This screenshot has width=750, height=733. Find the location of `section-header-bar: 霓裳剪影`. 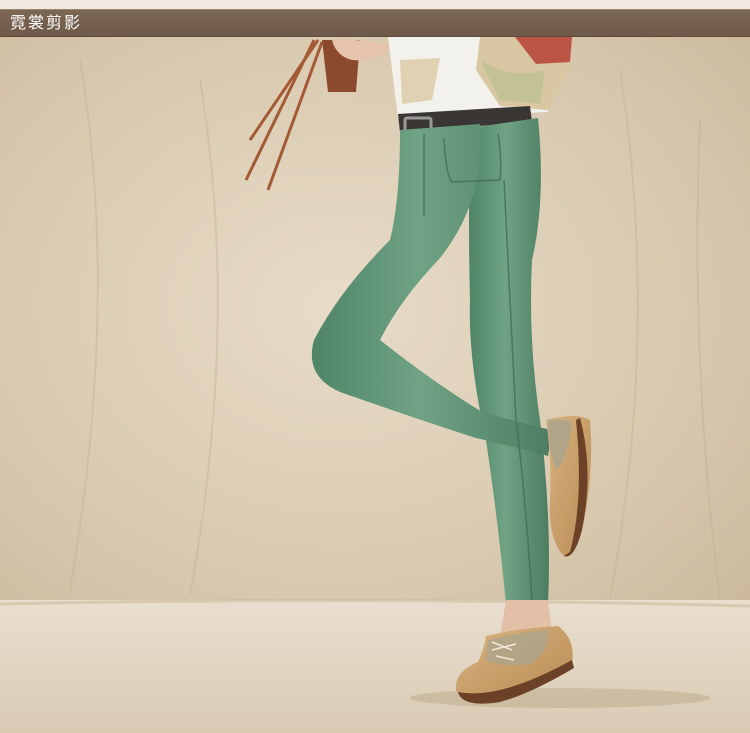

section-header-bar: 霓裳剪影 is located at coordinates (375, 23).